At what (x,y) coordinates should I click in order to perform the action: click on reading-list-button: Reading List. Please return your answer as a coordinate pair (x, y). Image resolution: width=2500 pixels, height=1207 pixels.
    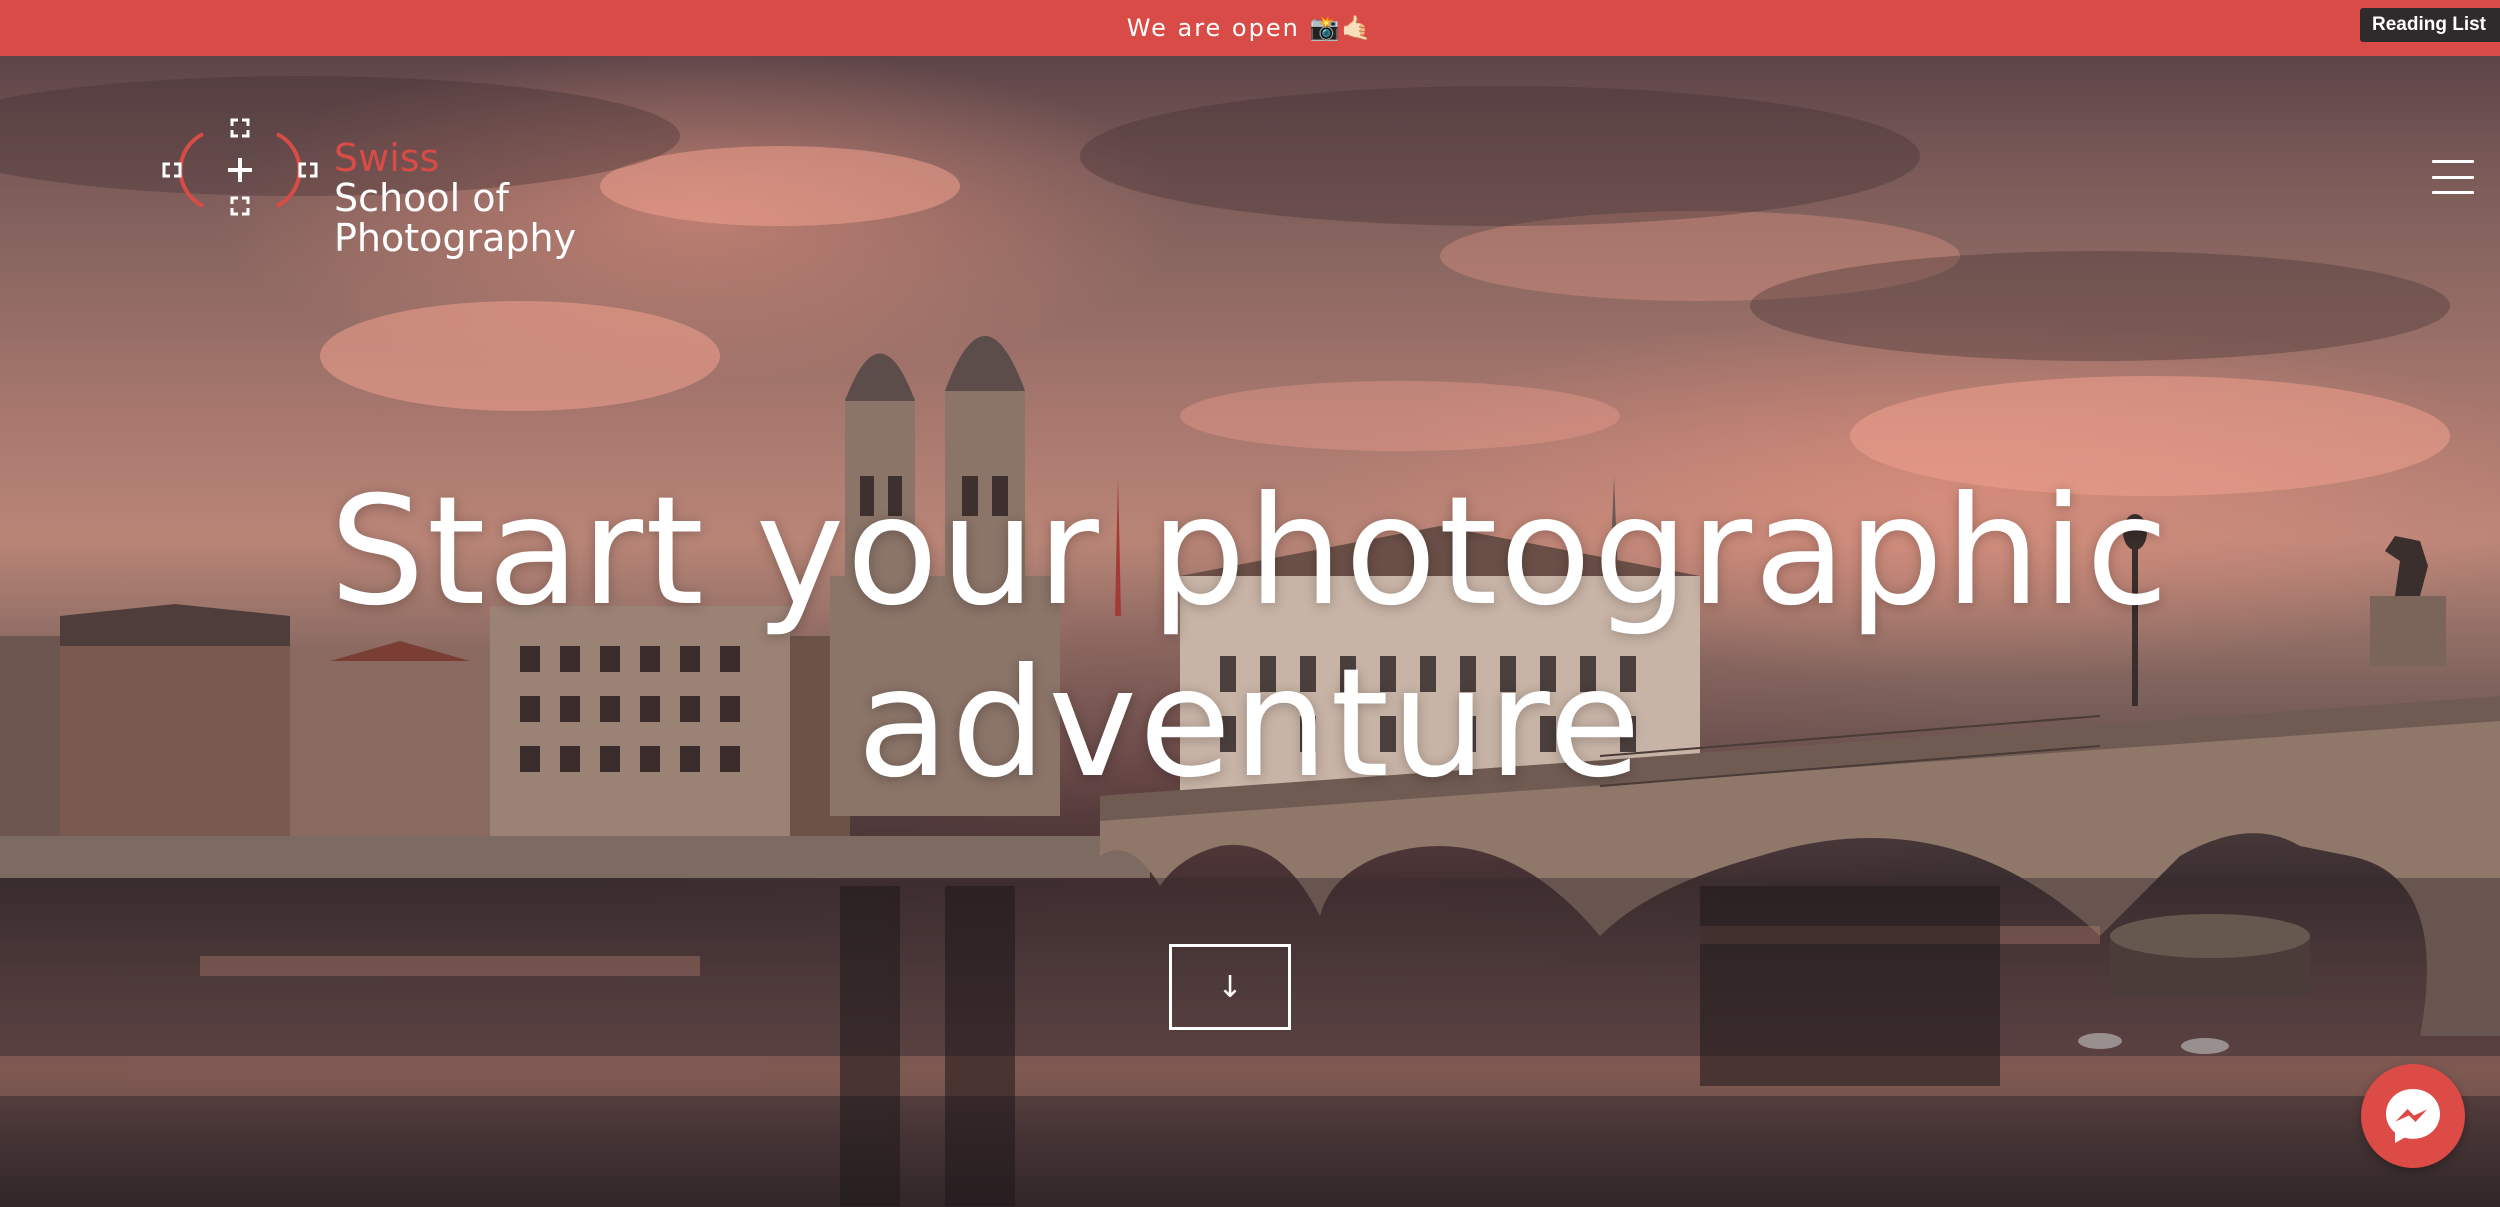
    Looking at the image, I should click on (2429, 25).